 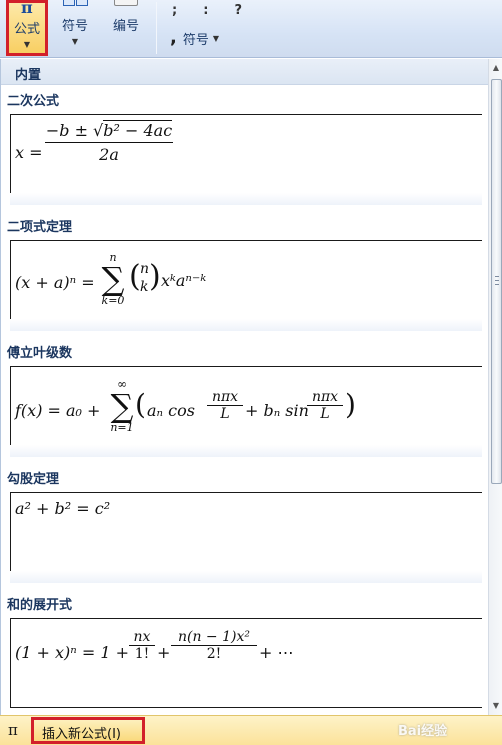 What do you see at coordinates (251, 29) in the screenshot?
I see `ribbon: π 公式 ▼ 符号 ▼ 编号 ; : ? , 符号 ▼` at bounding box center [251, 29].